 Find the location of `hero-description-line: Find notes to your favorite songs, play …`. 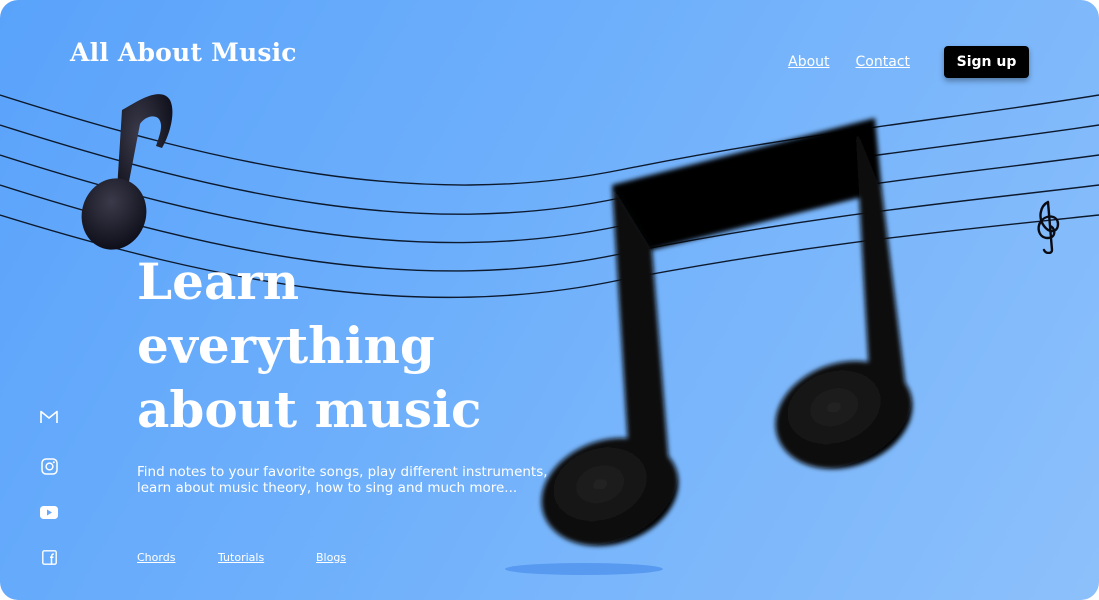

hero-description-line: Find notes to your favorite songs, play … is located at coordinates (342, 472).